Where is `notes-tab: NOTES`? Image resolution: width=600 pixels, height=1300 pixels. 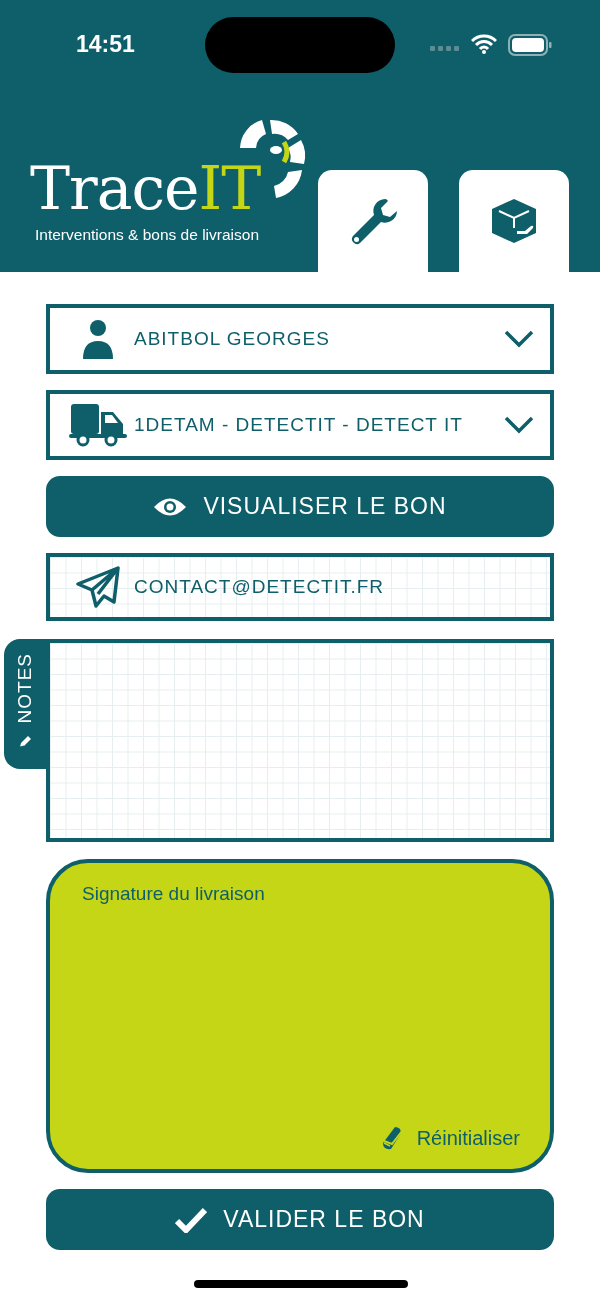
notes-tab: NOTES is located at coordinates (25, 704).